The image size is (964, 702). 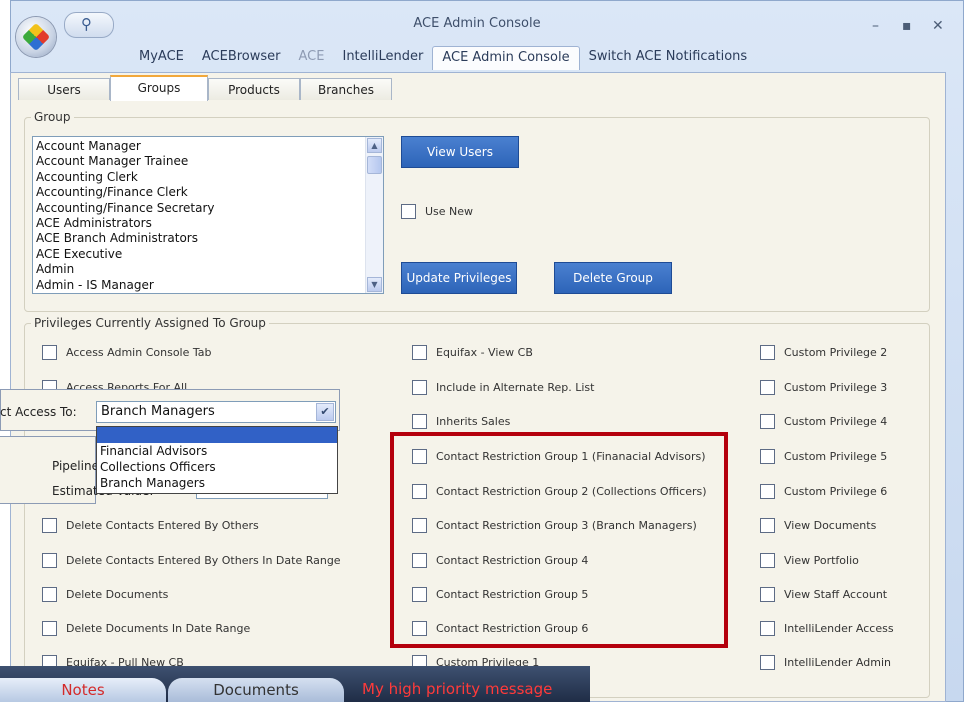 I want to click on privilege-checkbox: View Portfolio, so click(x=809, y=560).